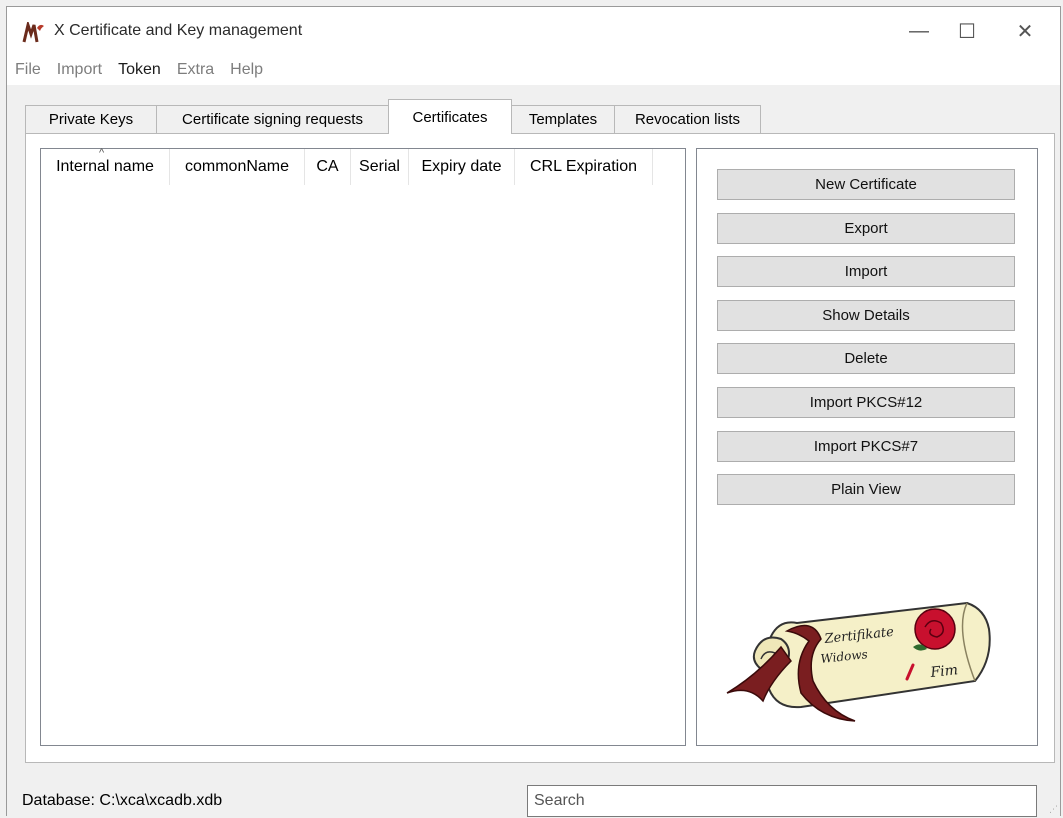  Describe the element at coordinates (91, 119) in the screenshot. I see `tab-private-keys: Private Keys` at that location.